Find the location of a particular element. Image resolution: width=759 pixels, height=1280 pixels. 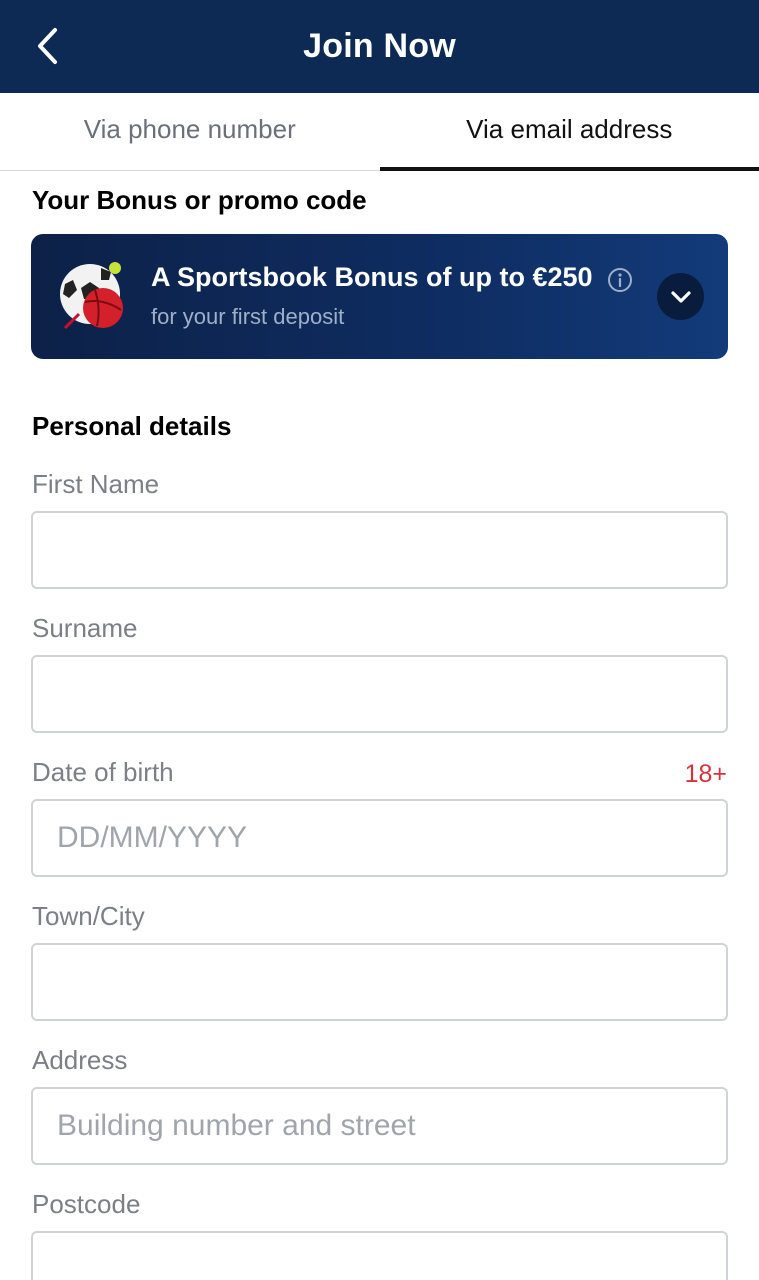

tab-email-address: Via email address is located at coordinates (569, 132).